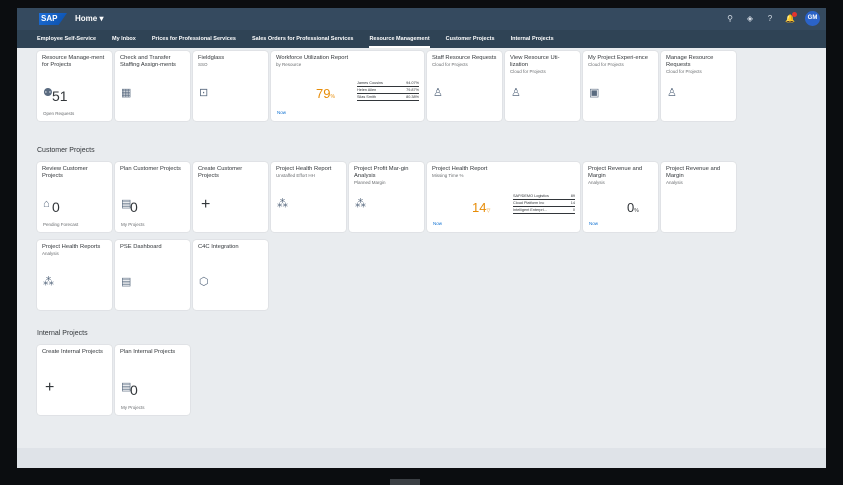  Describe the element at coordinates (596, 182) in the screenshot. I see `tile-subtitle: Analysis` at that location.